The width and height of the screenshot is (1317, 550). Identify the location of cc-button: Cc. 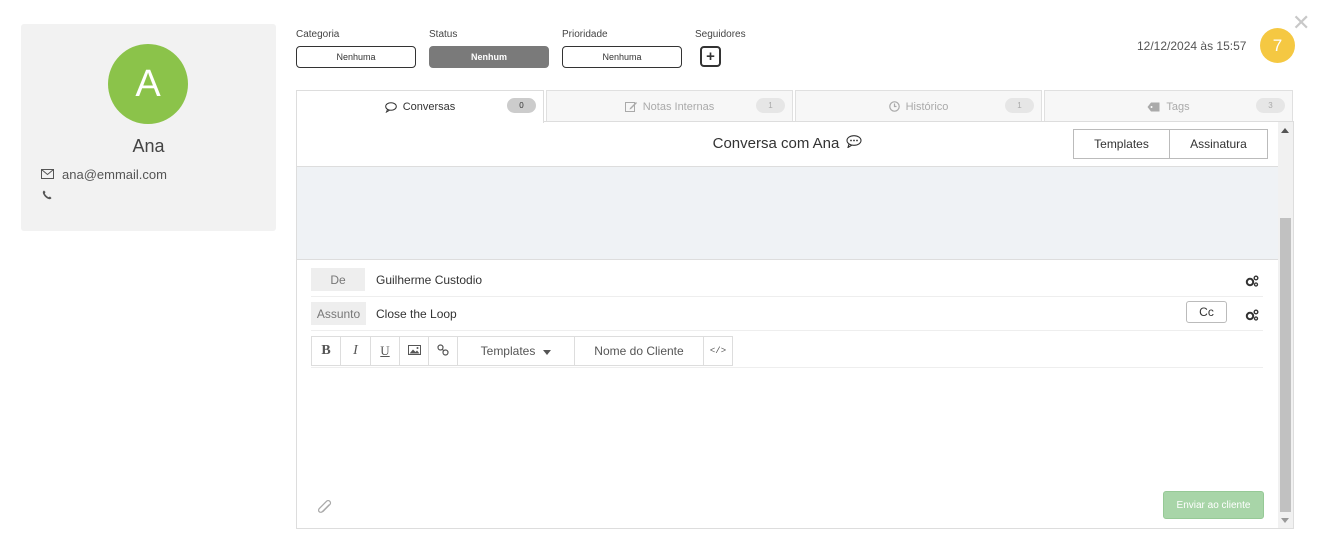
(1206, 312).